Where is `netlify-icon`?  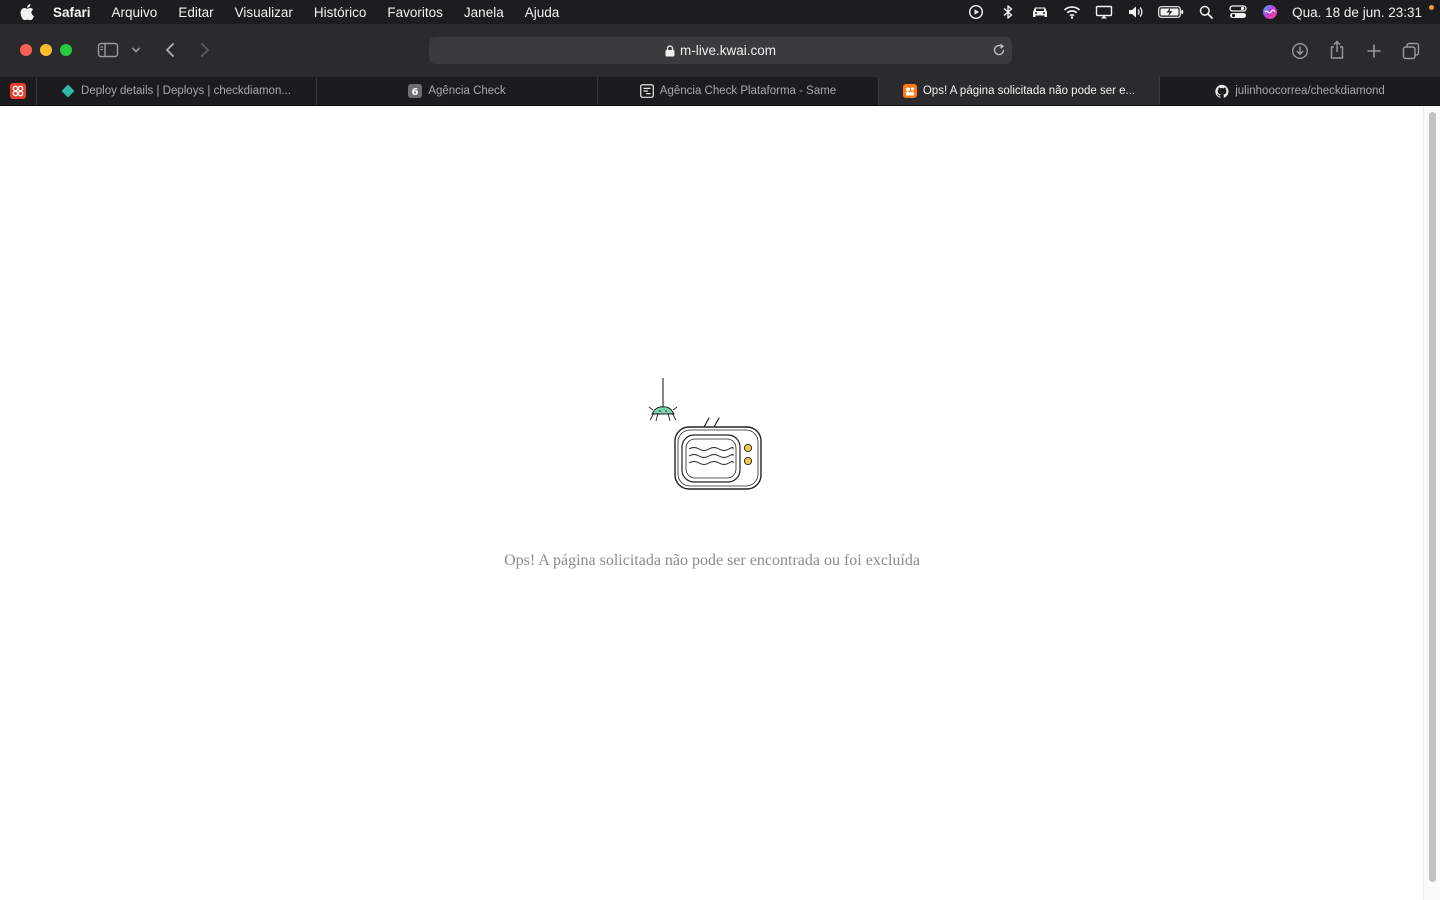
netlify-icon is located at coordinates (68, 91).